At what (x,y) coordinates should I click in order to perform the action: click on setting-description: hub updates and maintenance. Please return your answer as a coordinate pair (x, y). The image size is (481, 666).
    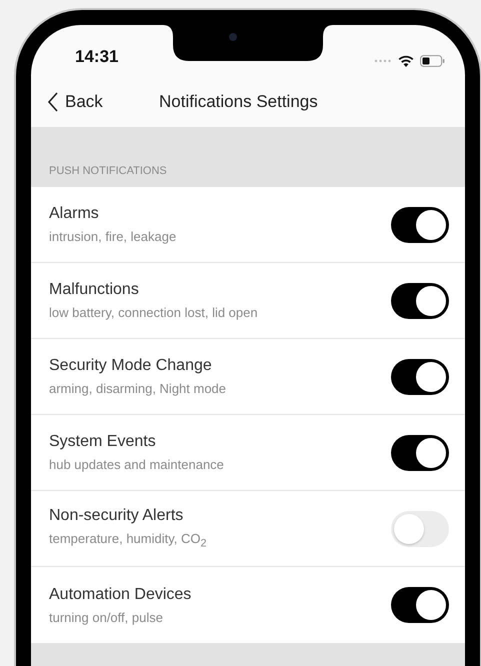
    Looking at the image, I should click on (136, 464).